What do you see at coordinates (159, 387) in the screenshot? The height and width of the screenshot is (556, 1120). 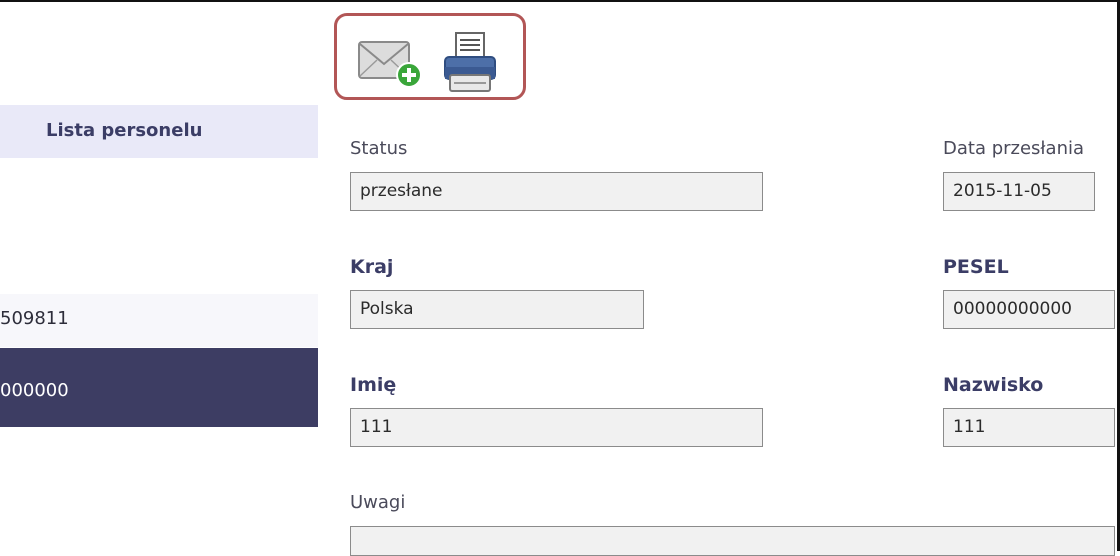 I see `personnel-list-item-selected: 000000` at bounding box center [159, 387].